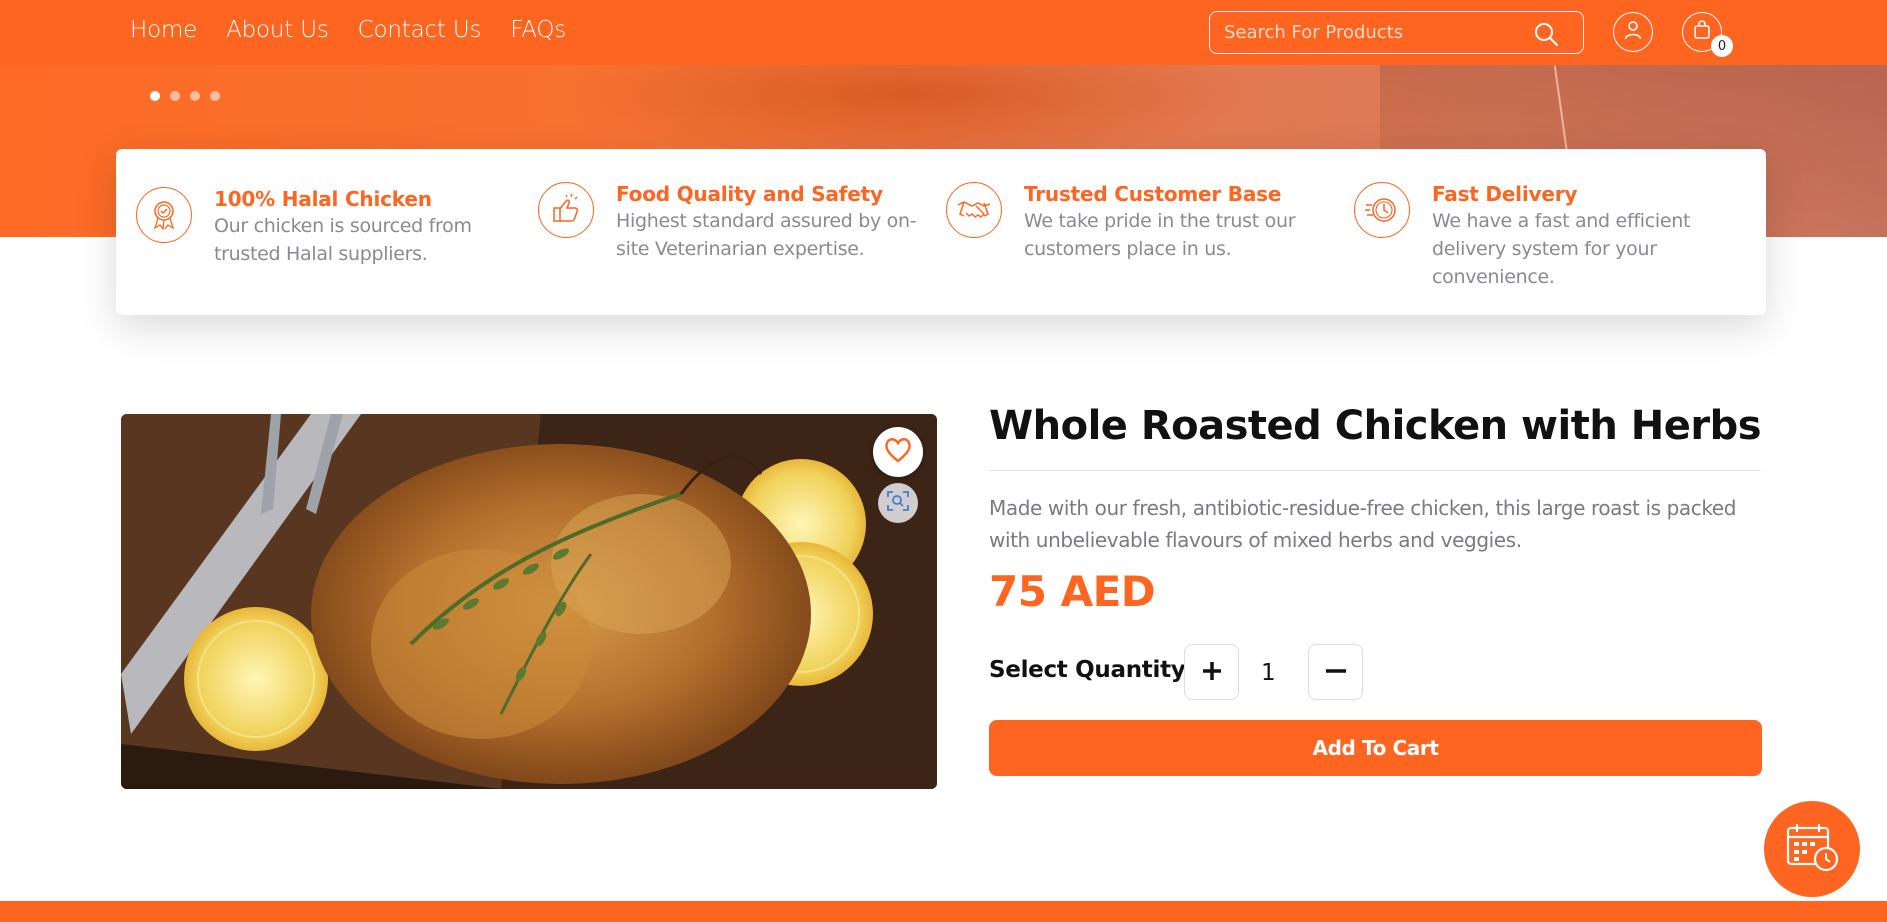 This screenshot has height=922, width=1887. What do you see at coordinates (420, 30) in the screenshot?
I see `nav-contact-us: Contact Us` at bounding box center [420, 30].